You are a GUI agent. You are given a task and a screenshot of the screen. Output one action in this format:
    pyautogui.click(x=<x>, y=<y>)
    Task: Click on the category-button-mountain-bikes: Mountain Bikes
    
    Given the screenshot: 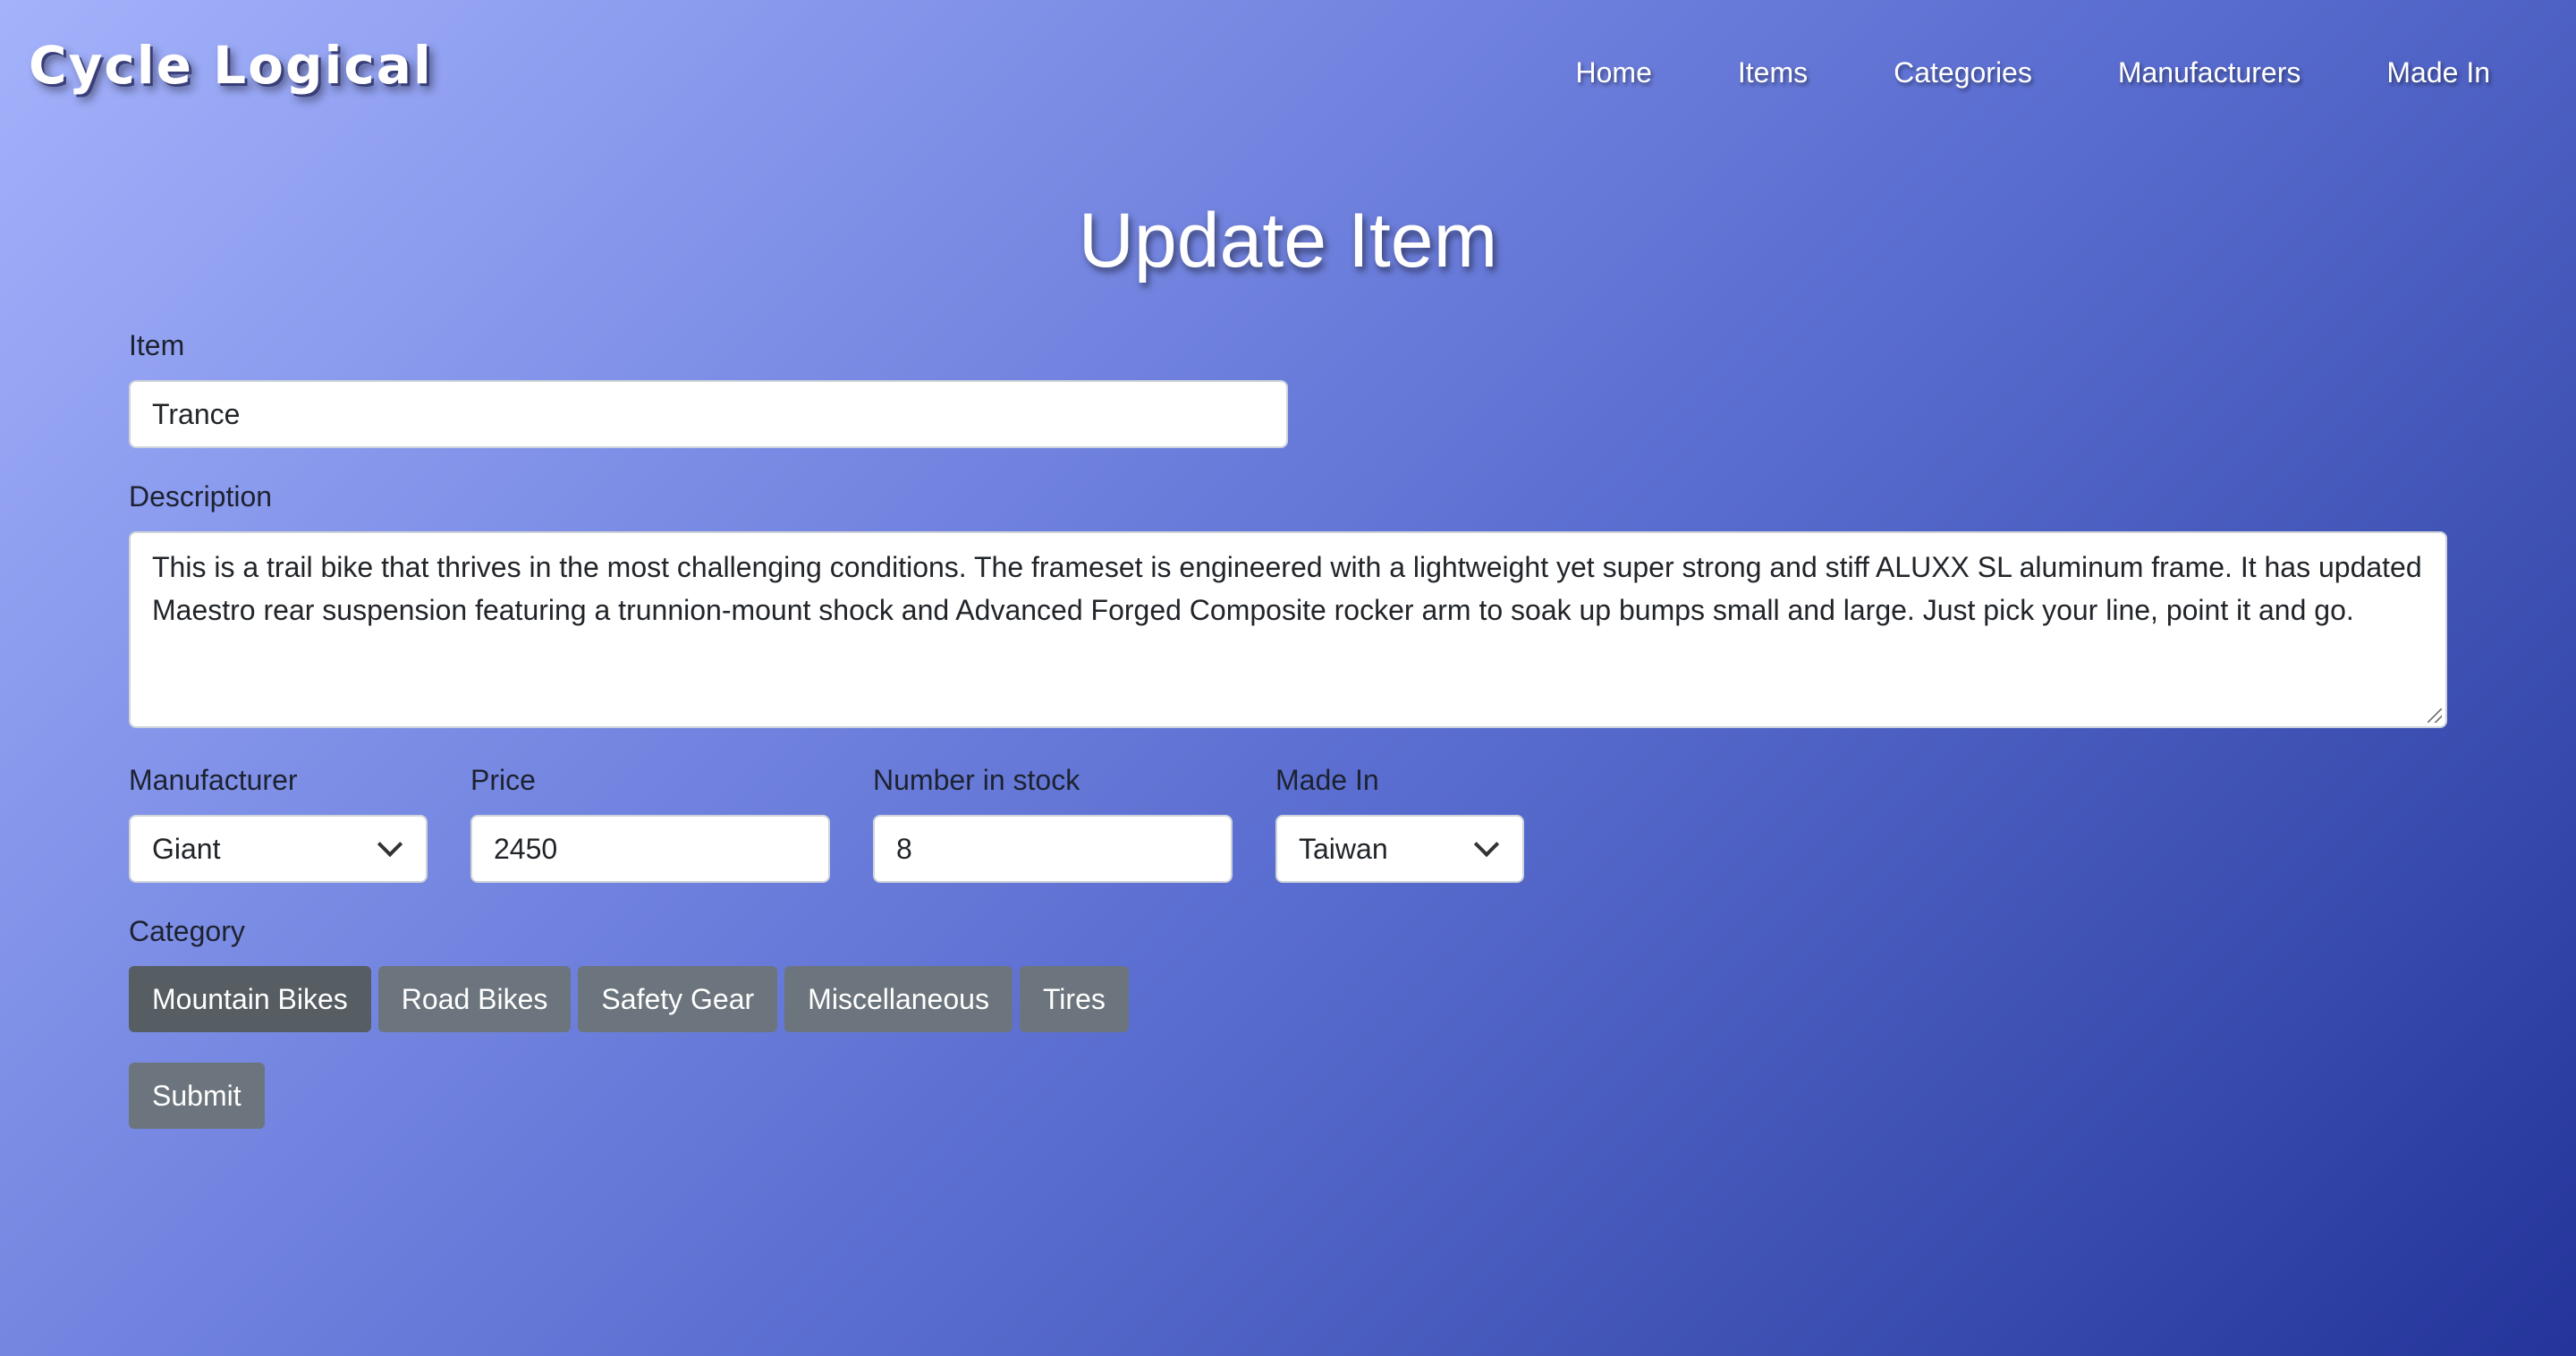 What is the action you would take?
    pyautogui.click(x=250, y=999)
    